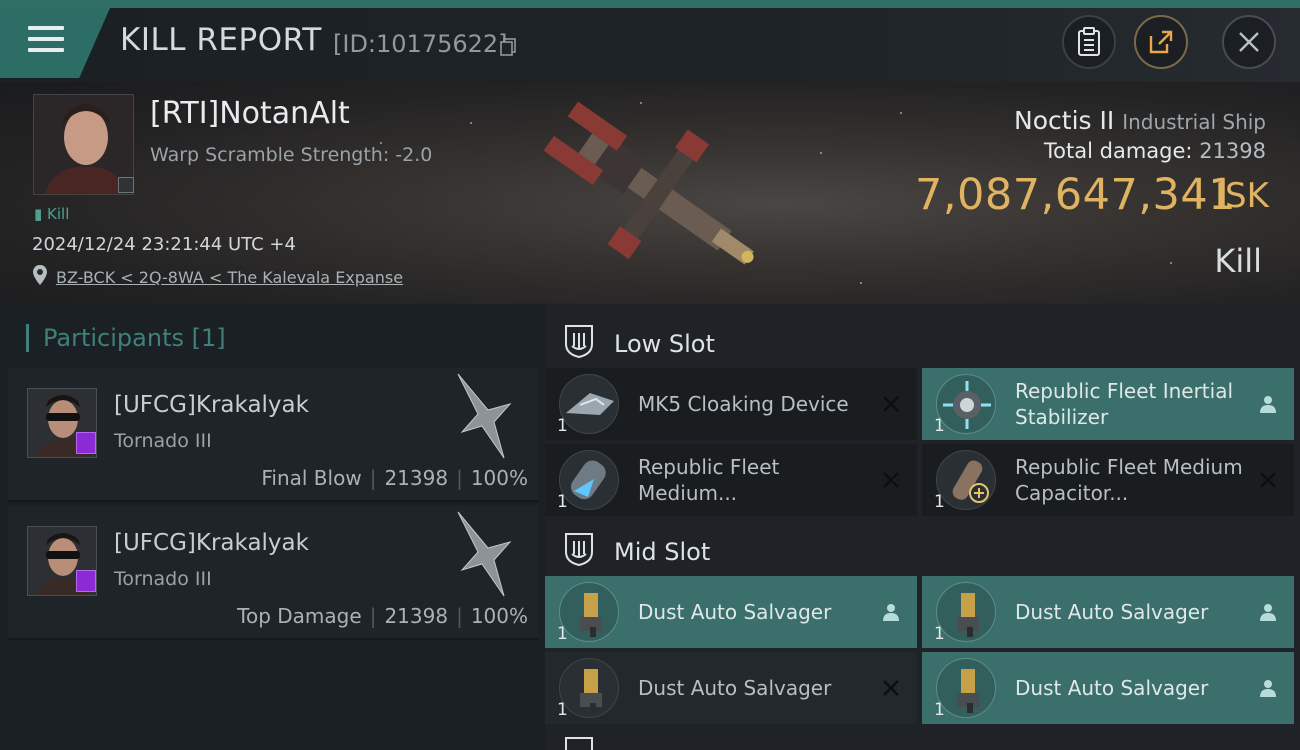  Describe the element at coordinates (1242, 196) in the screenshot. I see `isk-unit: ISK` at that location.